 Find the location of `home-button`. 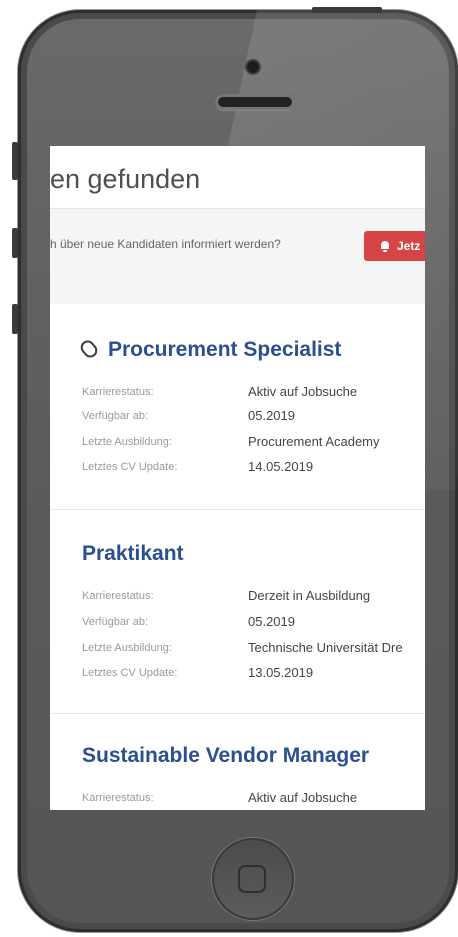

home-button is located at coordinates (253, 879).